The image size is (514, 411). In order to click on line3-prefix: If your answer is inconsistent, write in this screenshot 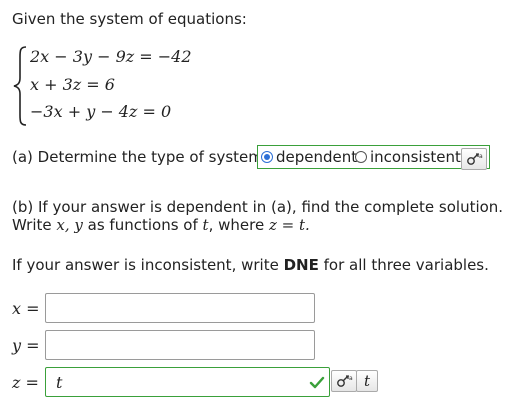, I will do `click(145, 265)`.